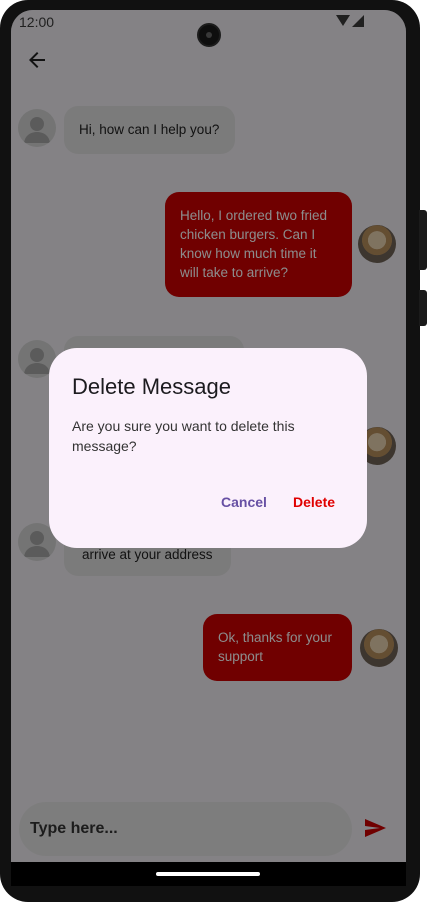 This screenshot has height=902, width=437. What do you see at coordinates (428, 451) in the screenshot?
I see `frame-edge` at bounding box center [428, 451].